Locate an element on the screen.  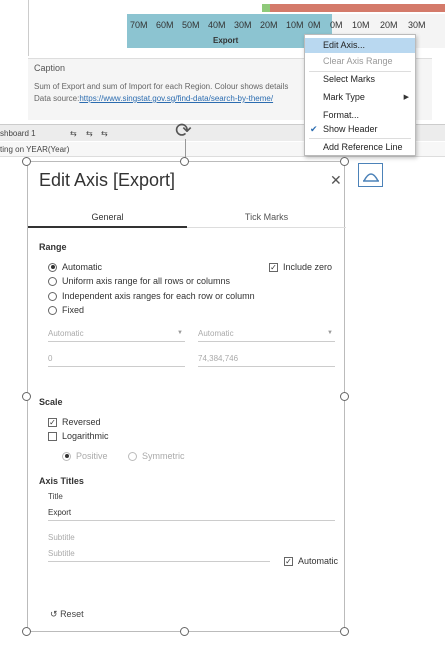
field-value: 74,384,746 is located at coordinates (218, 358).